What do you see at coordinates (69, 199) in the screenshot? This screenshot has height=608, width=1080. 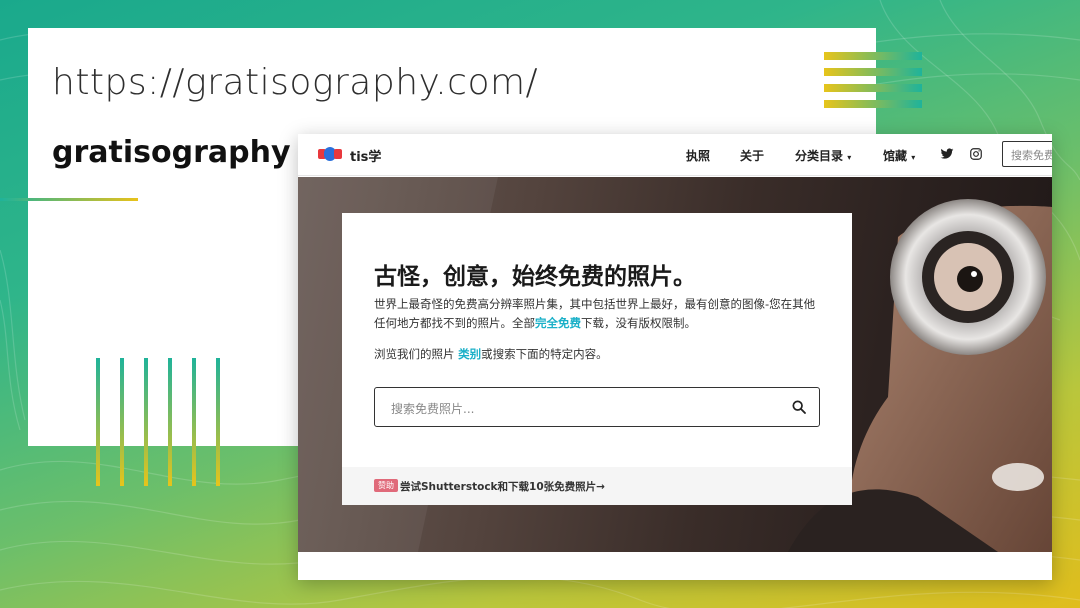 I see `accent-underline` at bounding box center [69, 199].